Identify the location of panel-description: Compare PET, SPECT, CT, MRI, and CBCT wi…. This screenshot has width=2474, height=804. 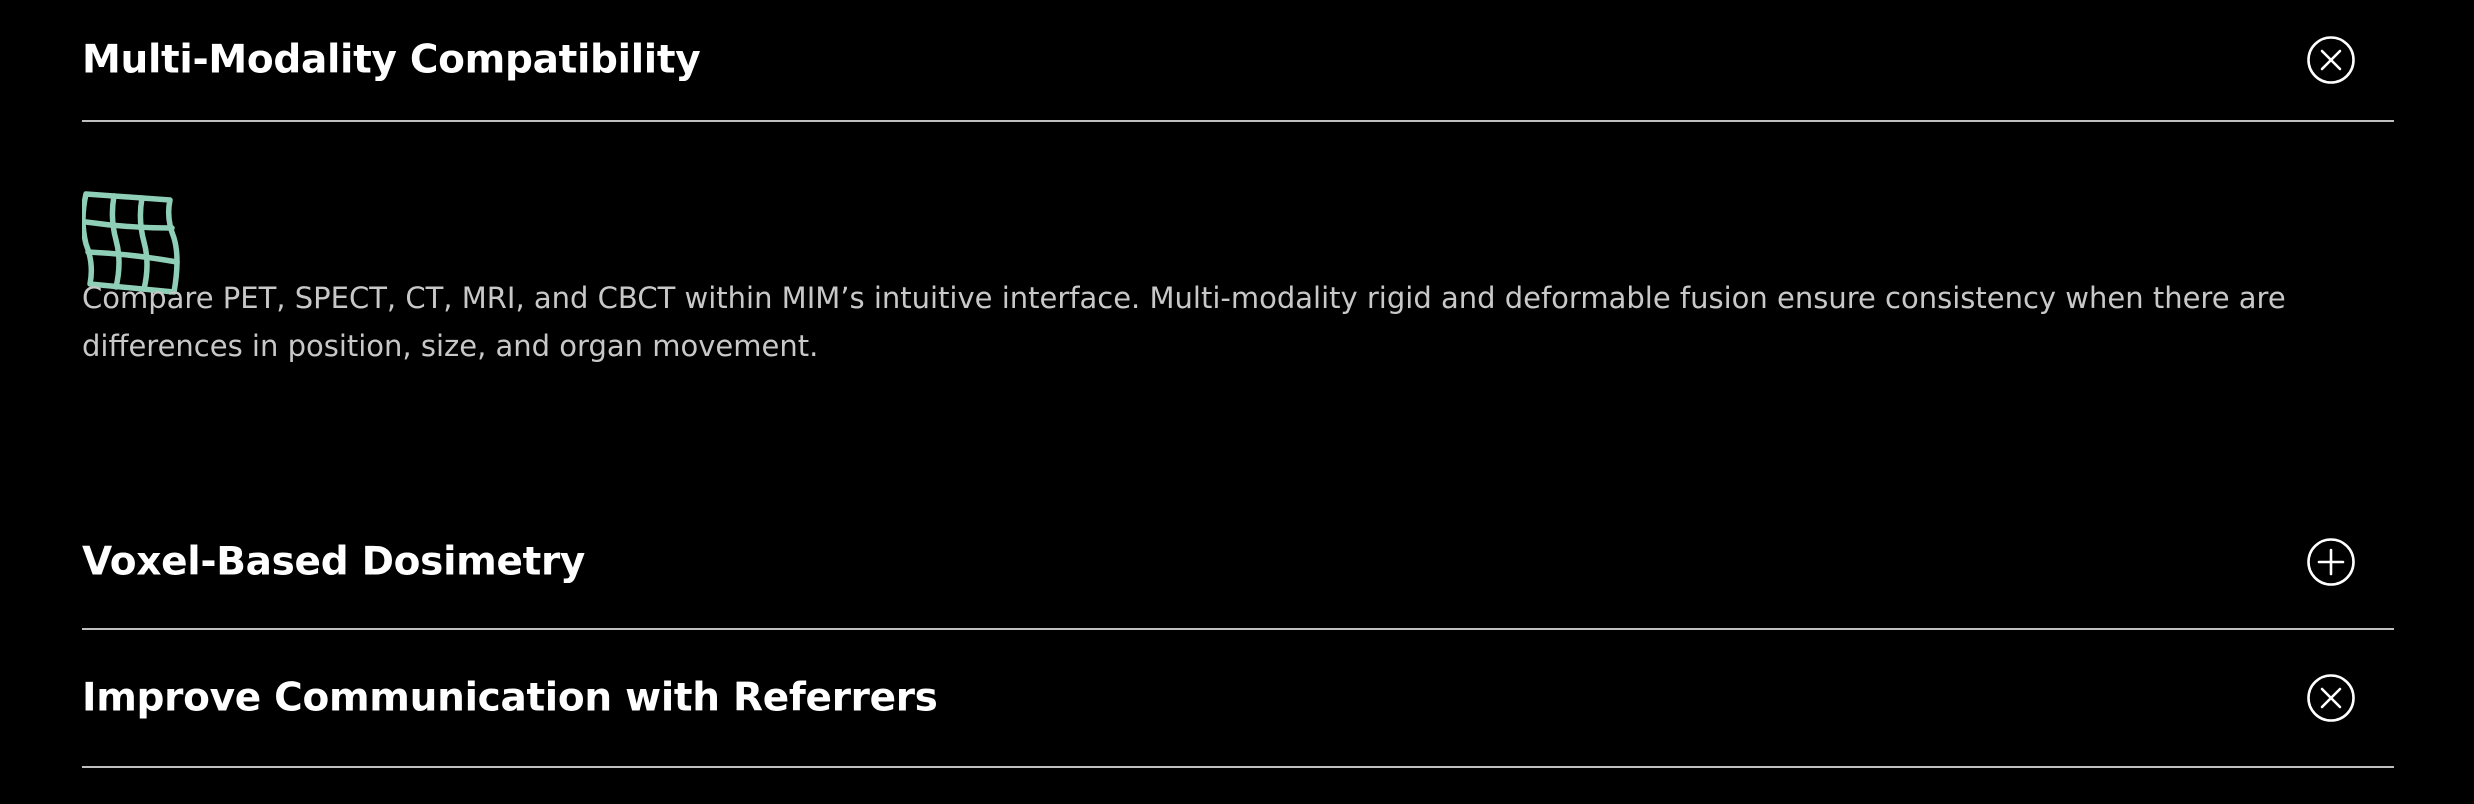
(1184, 322).